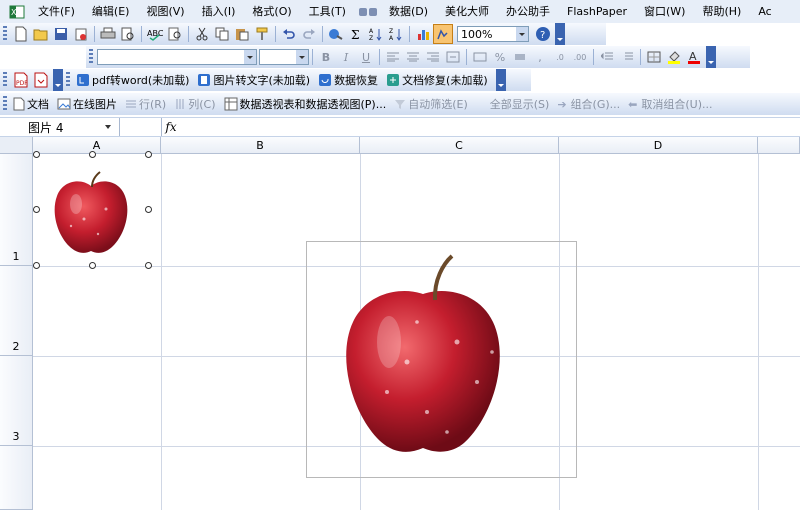  What do you see at coordinates (272, 11) in the screenshot?
I see `menu-format: 格式(O)` at bounding box center [272, 11].